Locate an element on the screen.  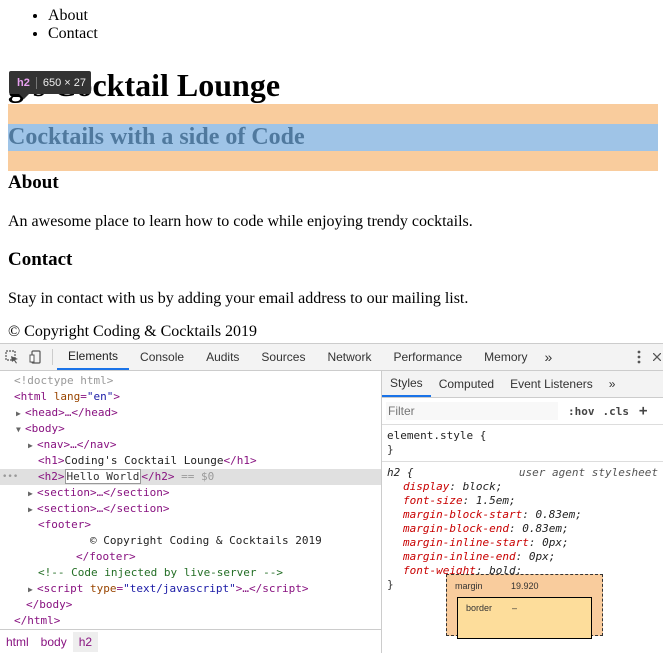
dom-nav: ▶ <nav>…</nav> is located at coordinates (190, 445).